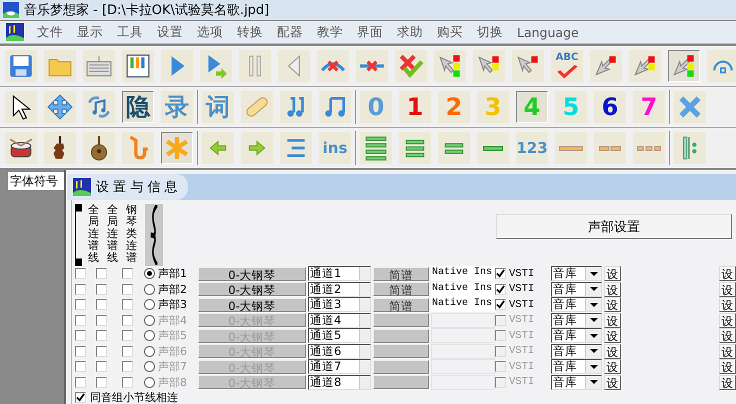 This screenshot has width=736, height=404. What do you see at coordinates (173, 274) in the screenshot?
I see `voice-label: 声部1` at bounding box center [173, 274].